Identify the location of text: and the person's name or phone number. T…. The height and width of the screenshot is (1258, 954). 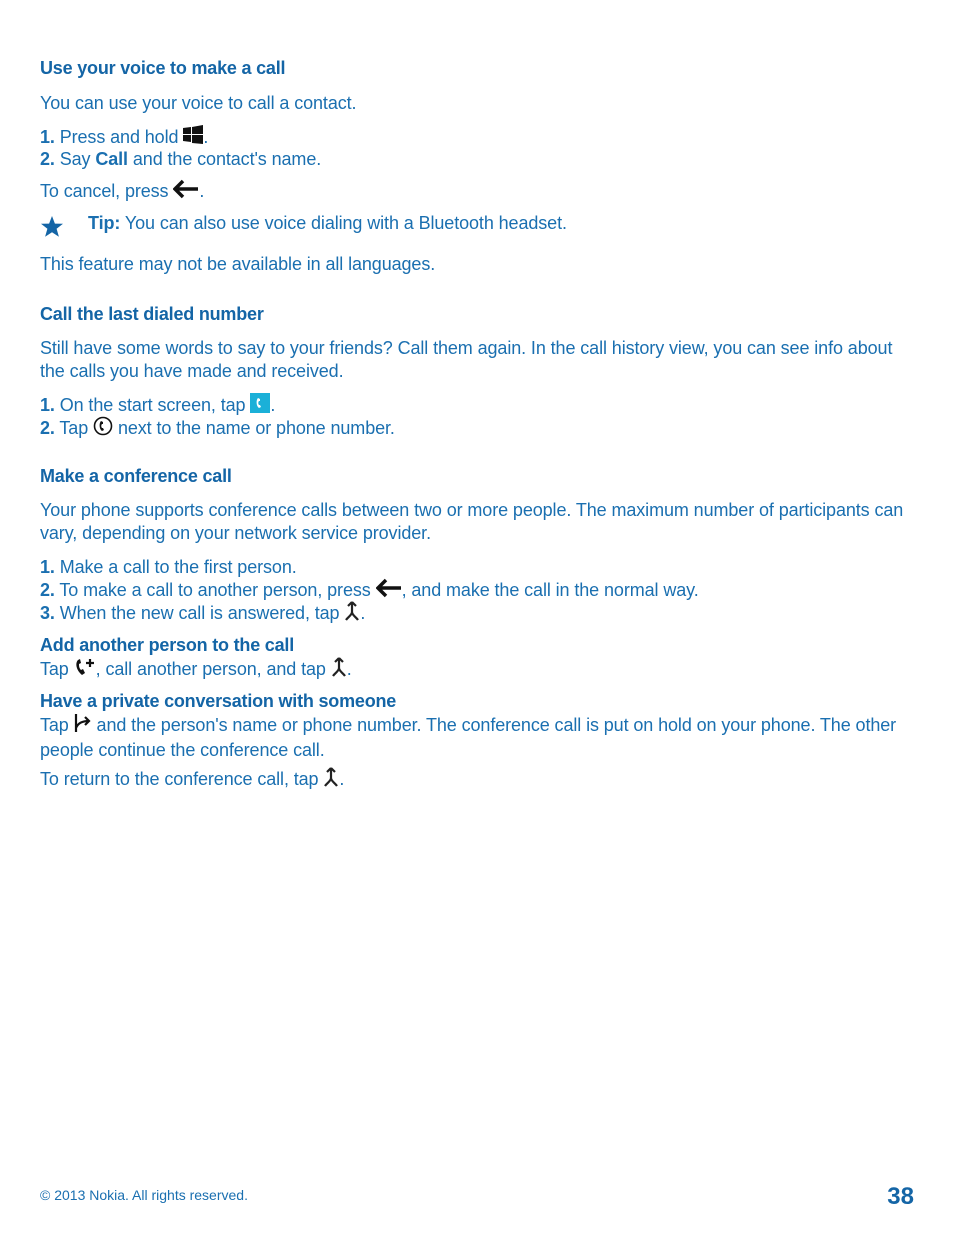
(468, 737).